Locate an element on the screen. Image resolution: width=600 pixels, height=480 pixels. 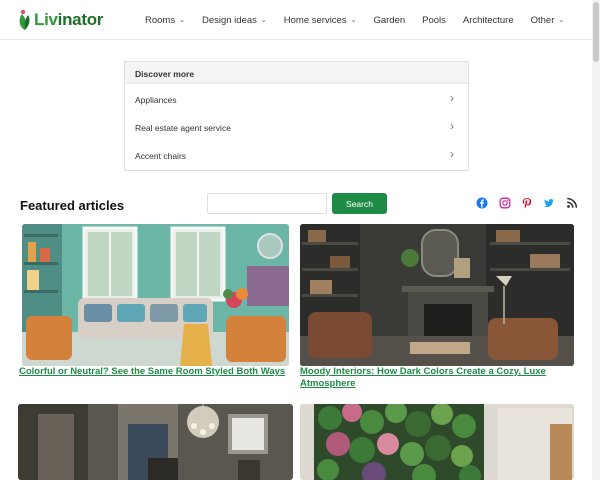
logo-text: Livinator is located at coordinates (69, 19).